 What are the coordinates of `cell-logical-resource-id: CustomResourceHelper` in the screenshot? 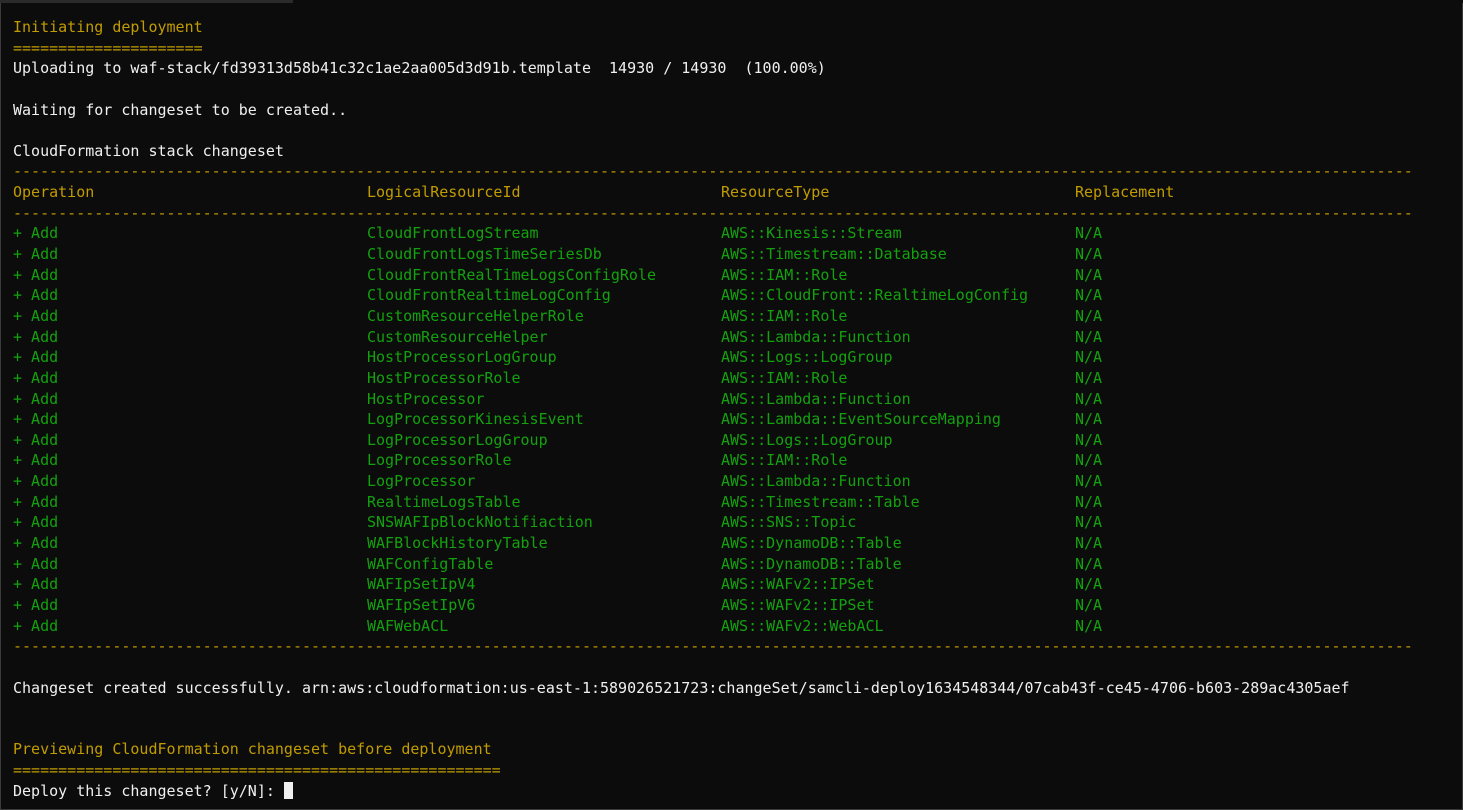 It's located at (457, 336).